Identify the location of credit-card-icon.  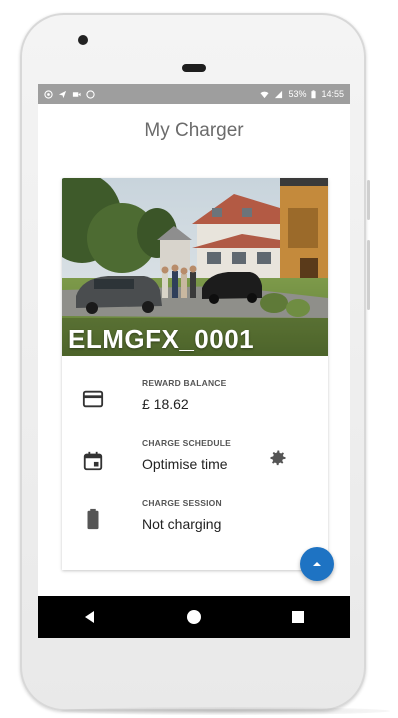
(93, 399).